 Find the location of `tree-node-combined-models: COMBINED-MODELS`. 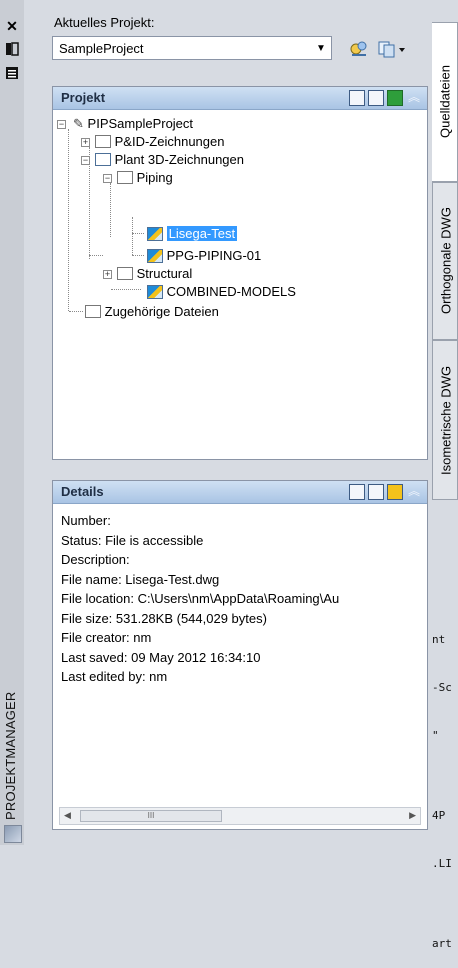

tree-node-combined-models: COMBINED-MODELS is located at coordinates (221, 292).